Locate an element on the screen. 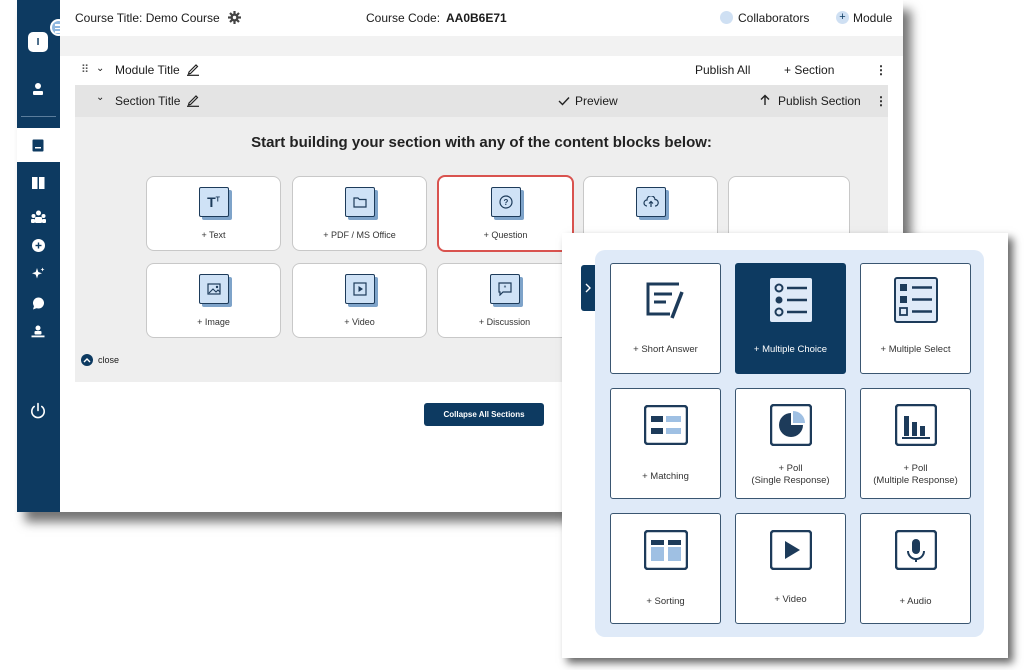  upload-icon is located at coordinates (650, 202).